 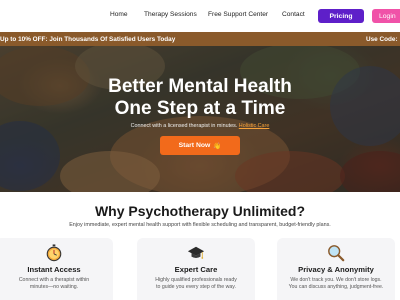 What do you see at coordinates (336, 280) in the screenshot?
I see `feature-description-line: We don't track you. We don't store logs.` at bounding box center [336, 280].